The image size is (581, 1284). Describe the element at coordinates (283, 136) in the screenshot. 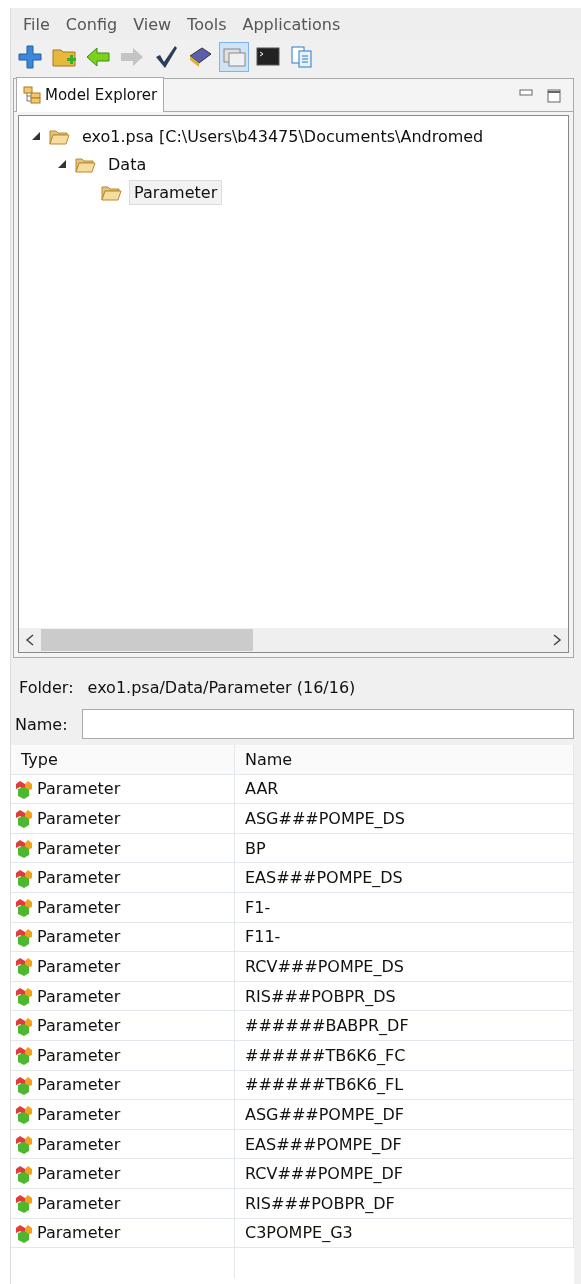

I see `tree-item: exo1.psa [C:\Users\b43475\Documents\Andromed` at that location.